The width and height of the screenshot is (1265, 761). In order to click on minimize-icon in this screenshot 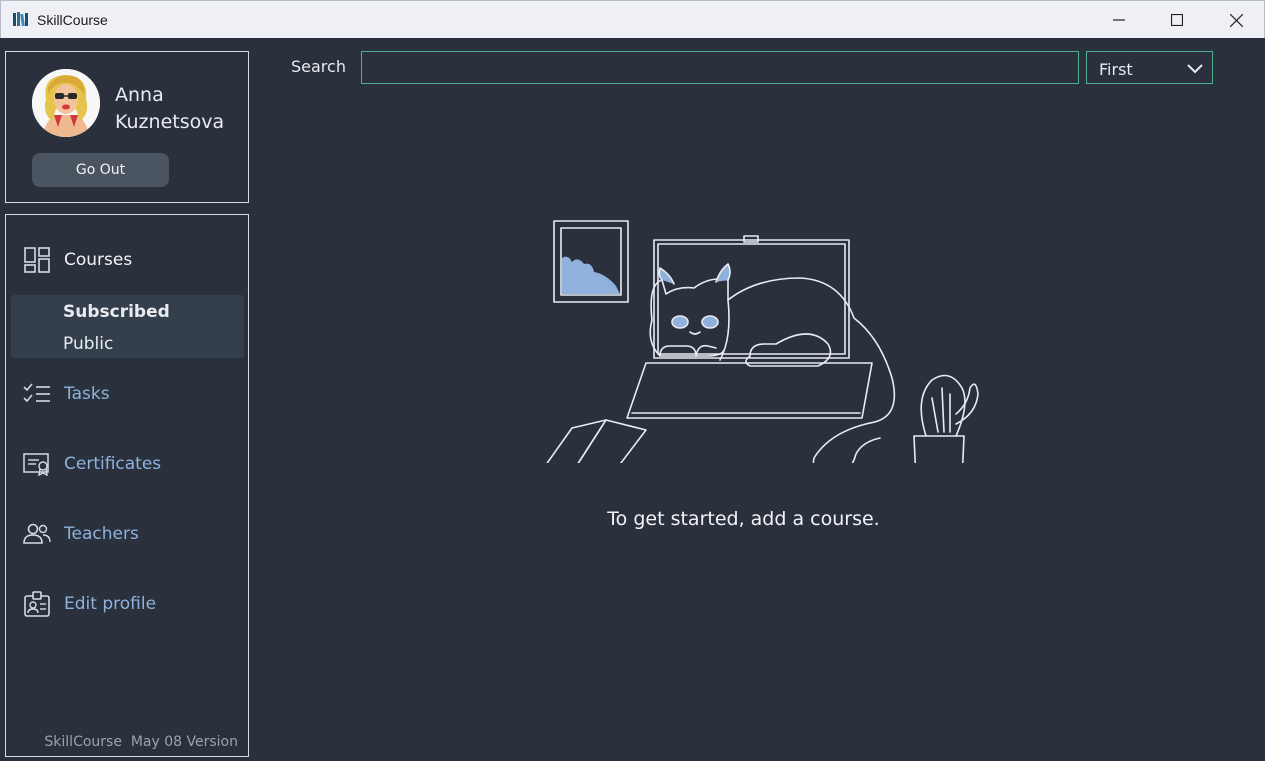, I will do `click(1119, 20)`.